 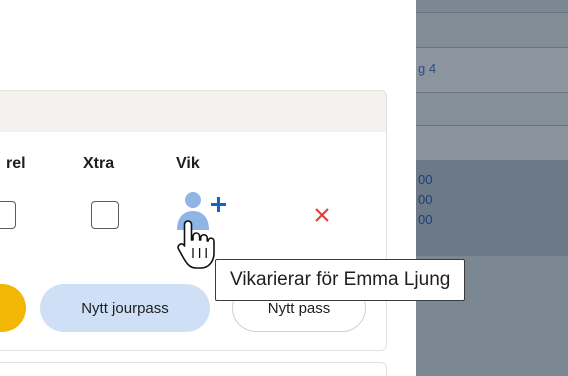 What do you see at coordinates (16, 163) in the screenshot?
I see `column-header-rel: rel` at bounding box center [16, 163].